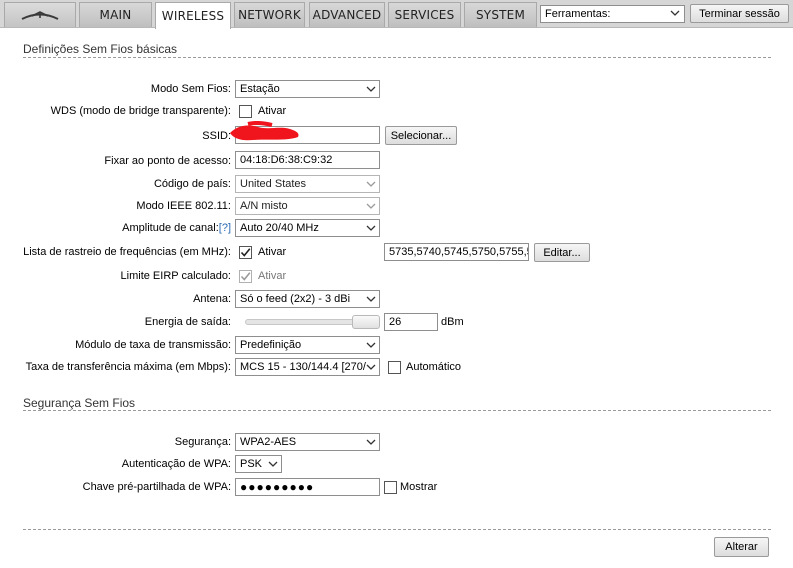 Image resolution: width=793 pixels, height=568 pixels. Describe the element at coordinates (140, 111) in the screenshot. I see `wds-label: WDS (modo de bridge transparente):` at that location.